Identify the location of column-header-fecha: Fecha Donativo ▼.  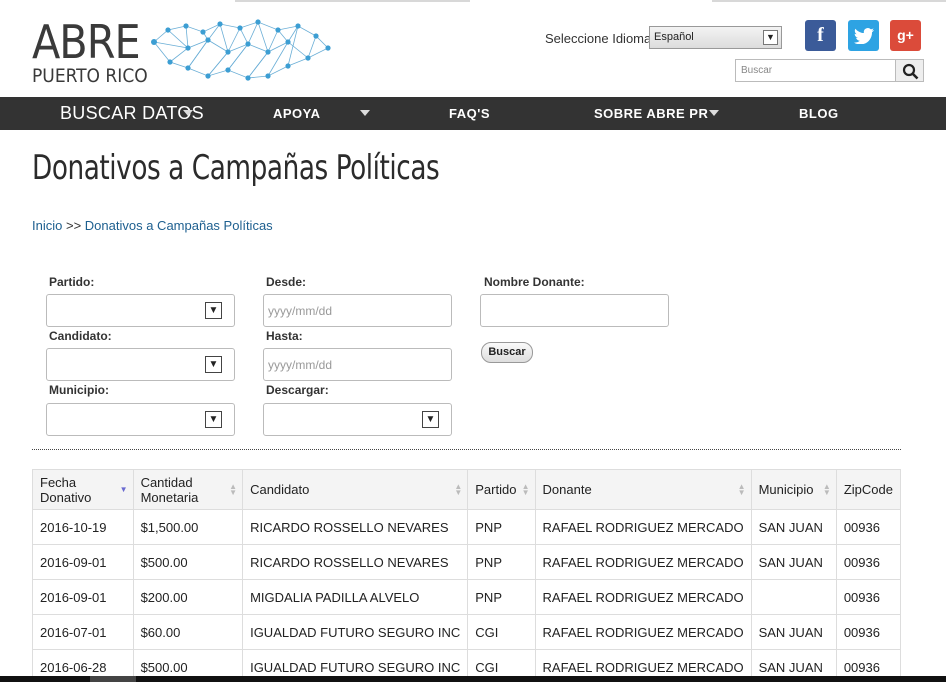
(83, 489).